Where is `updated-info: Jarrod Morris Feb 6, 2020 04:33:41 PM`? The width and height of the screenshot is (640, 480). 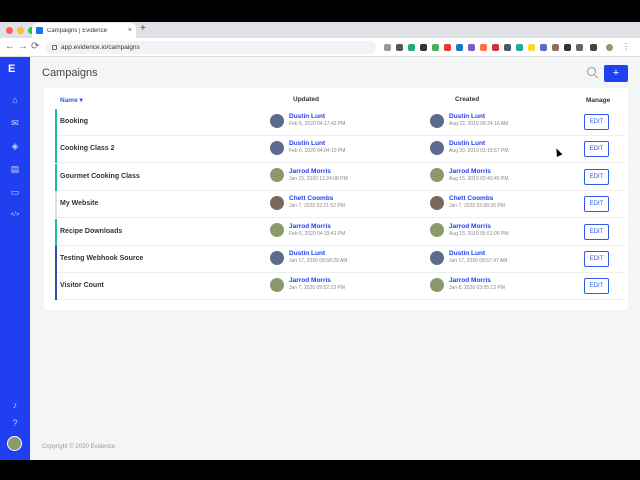
updated-info: Jarrod Morris Feb 6, 2020 04:33:41 PM is located at coordinates (317, 230).